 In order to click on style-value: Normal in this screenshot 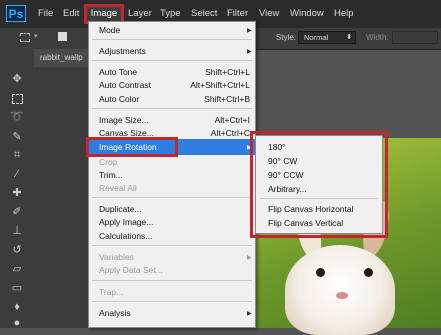, I will do `click(316, 37)`.